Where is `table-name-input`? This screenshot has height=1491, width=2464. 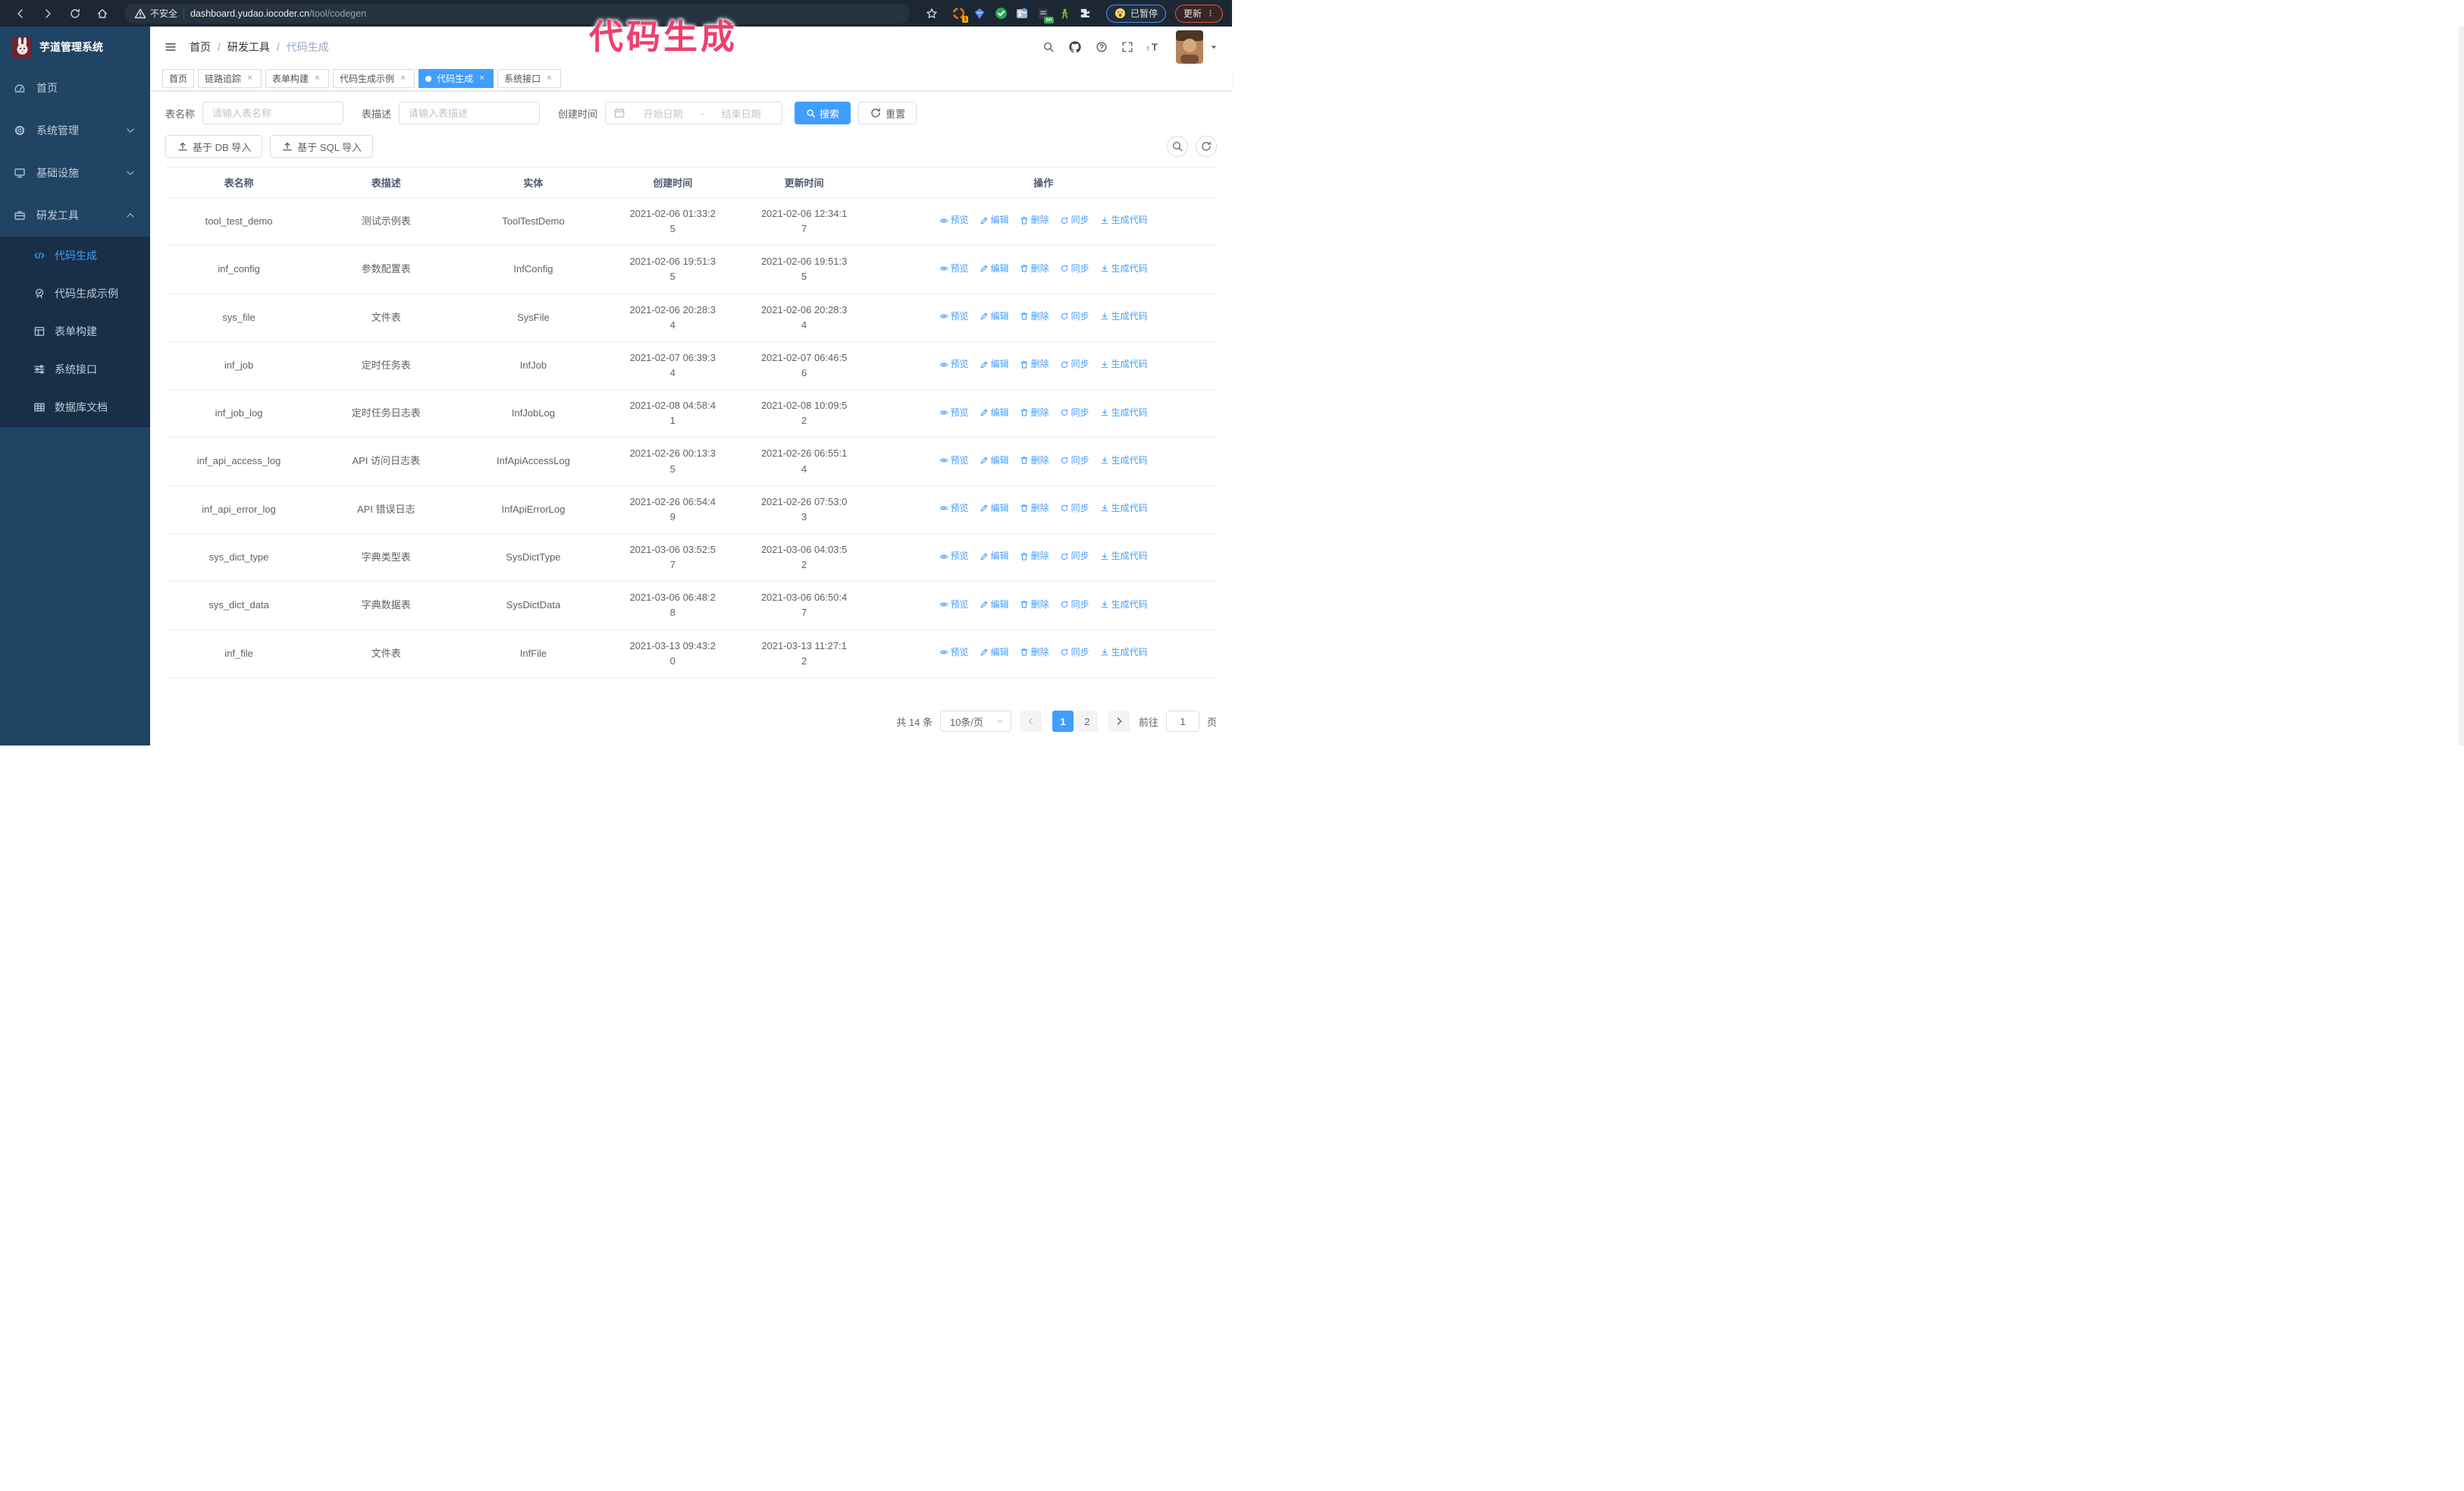
table-name-input is located at coordinates (273, 113).